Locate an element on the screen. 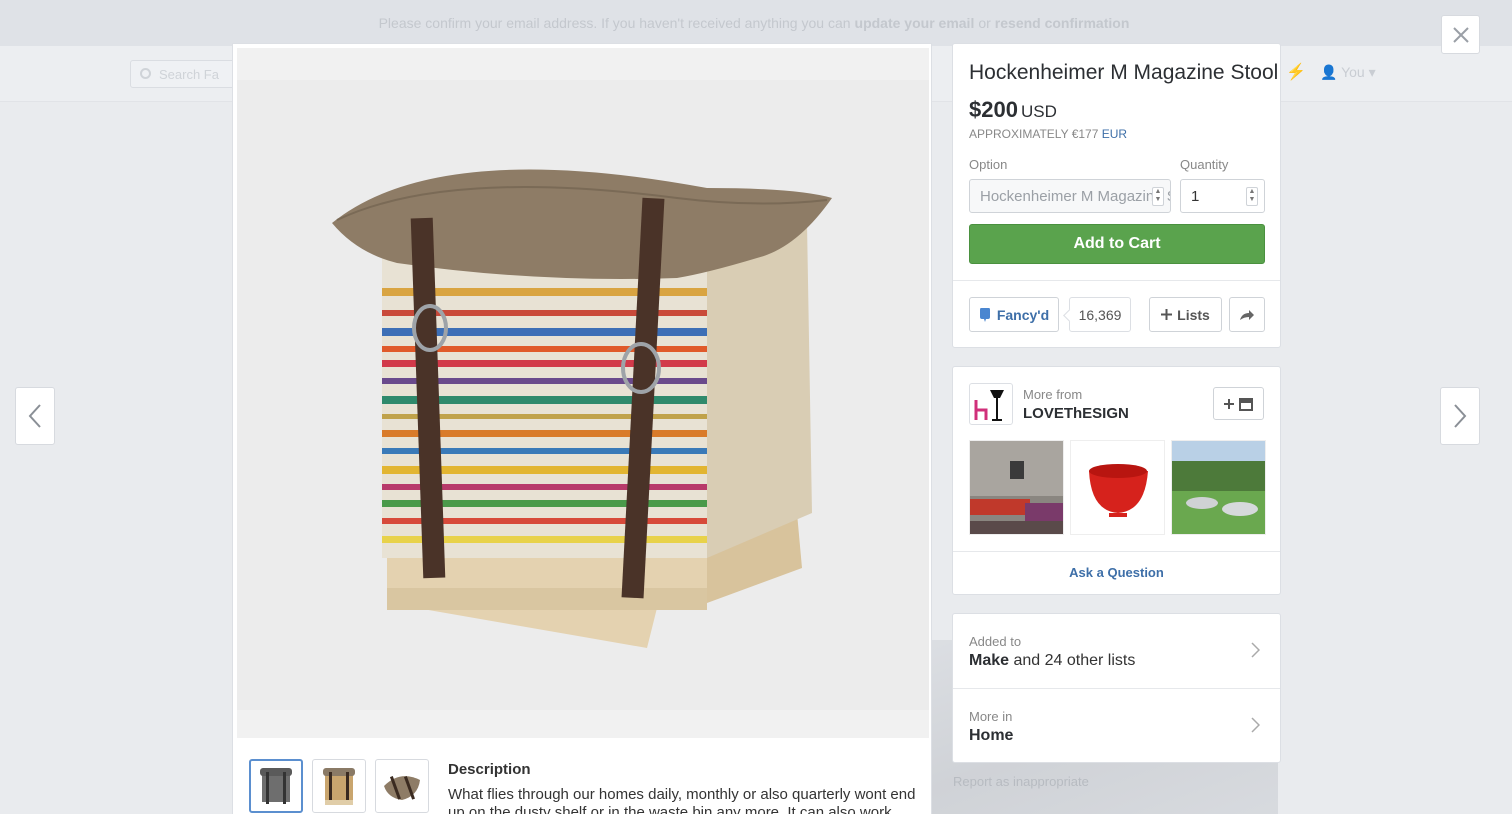  bolt-icon: ⚡ is located at coordinates (1296, 72).